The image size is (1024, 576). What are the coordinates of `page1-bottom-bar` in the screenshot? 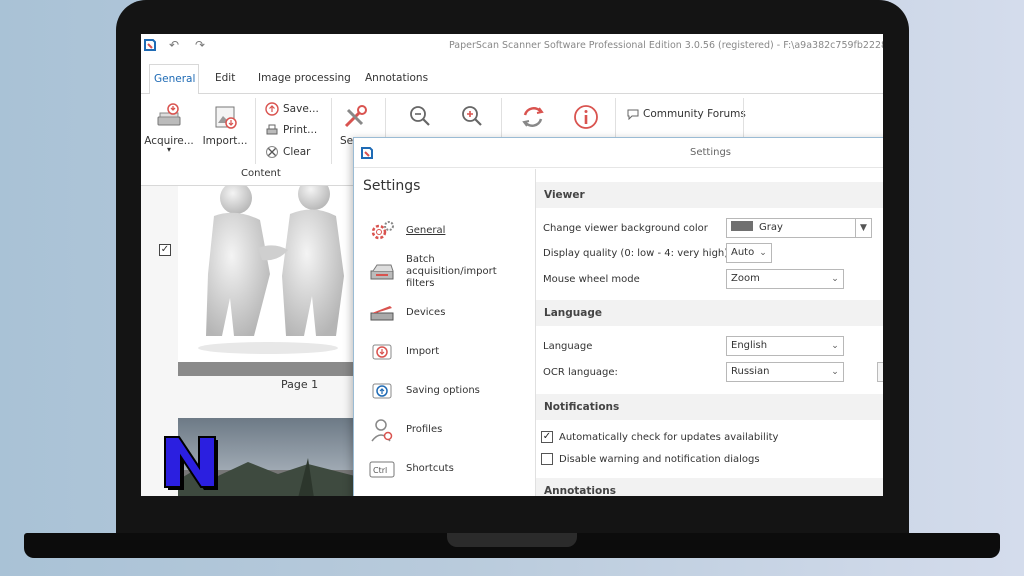 It's located at (266, 369).